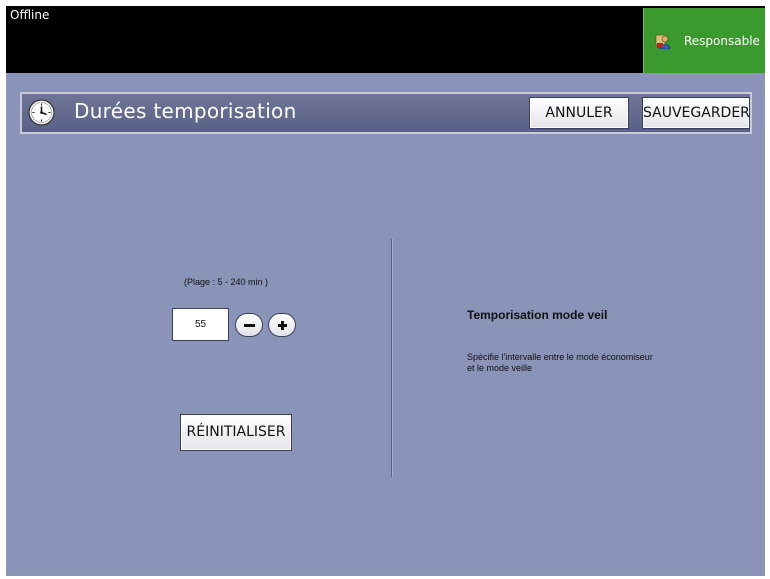 The height and width of the screenshot is (579, 770). Describe the element at coordinates (30, 15) in the screenshot. I see `status-text: Offline` at that location.